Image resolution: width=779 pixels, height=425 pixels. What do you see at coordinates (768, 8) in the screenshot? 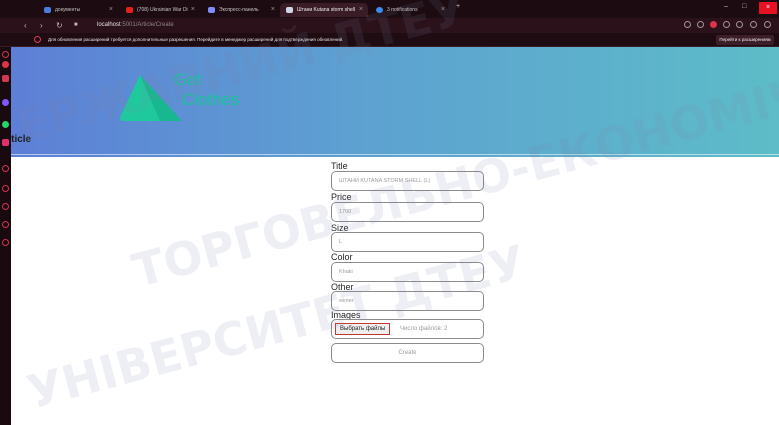
I see `window-close-icon: ×` at bounding box center [768, 8].